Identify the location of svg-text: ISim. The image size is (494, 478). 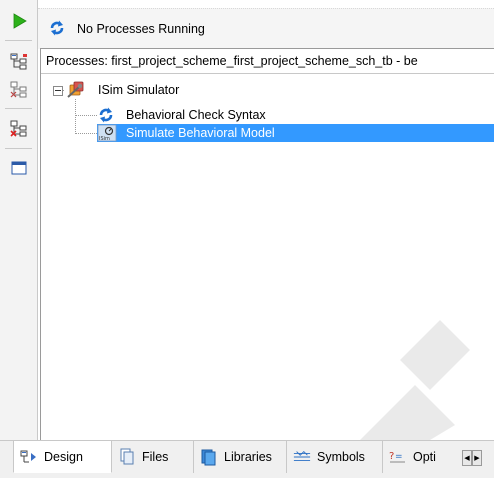
(104, 139).